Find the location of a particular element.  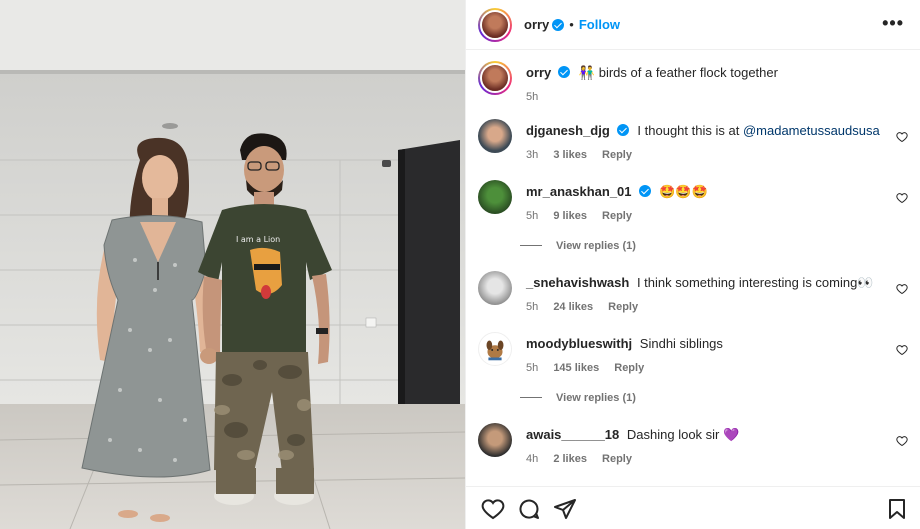

comment-text: Sindhi siblings is located at coordinates (681, 343).